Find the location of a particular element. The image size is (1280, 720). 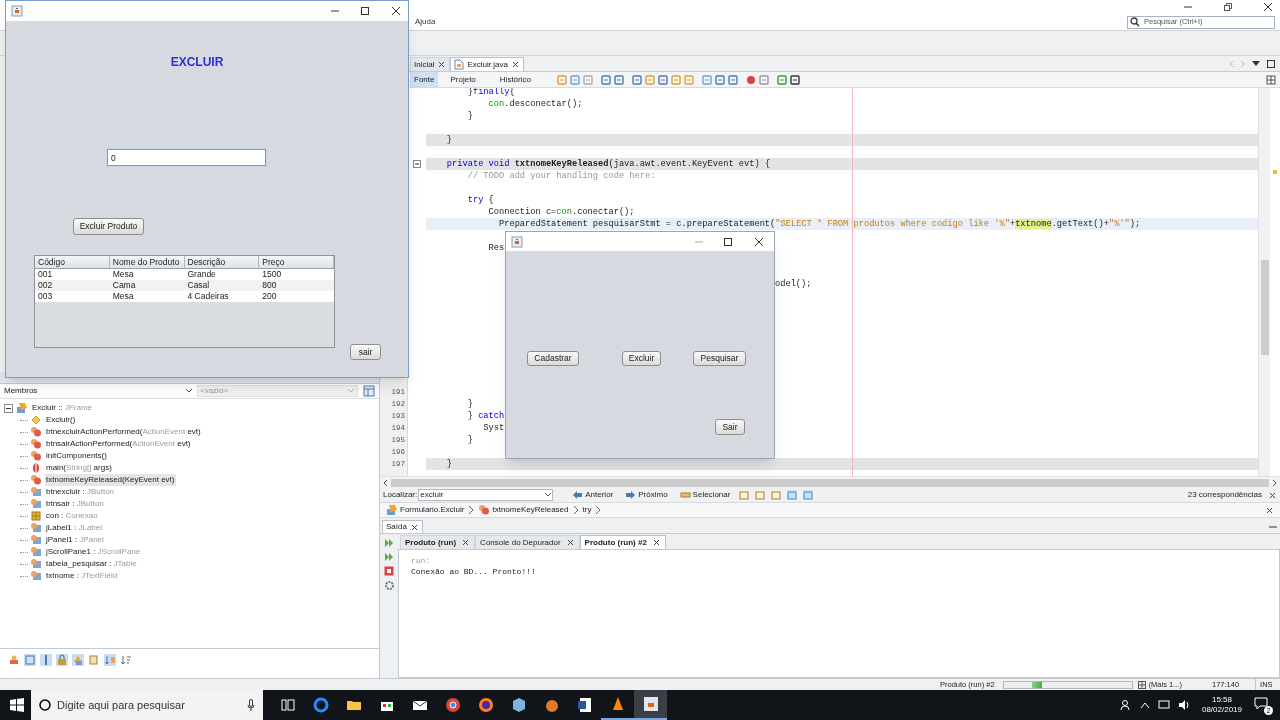

sair-button: Sair is located at coordinates (730, 427).